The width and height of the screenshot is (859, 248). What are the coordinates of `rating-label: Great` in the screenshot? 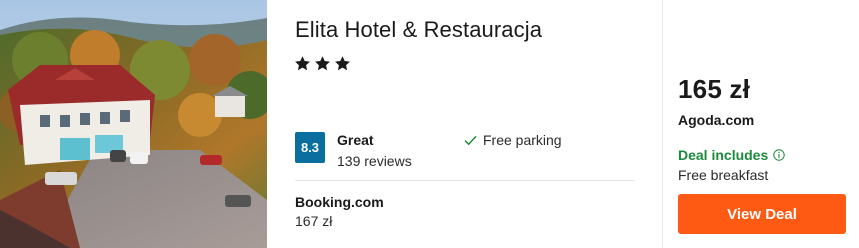 It's located at (355, 140).